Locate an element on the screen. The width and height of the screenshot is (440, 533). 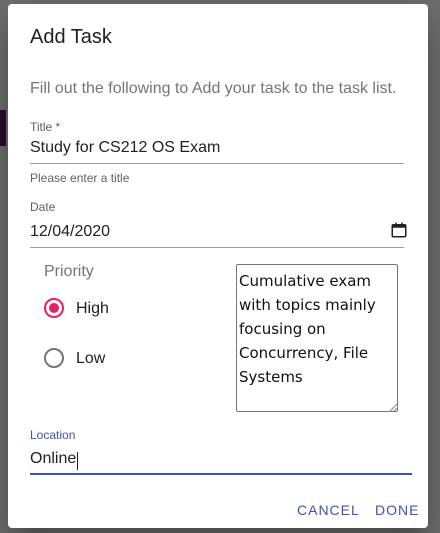
resize-grip-icon is located at coordinates (393, 407).